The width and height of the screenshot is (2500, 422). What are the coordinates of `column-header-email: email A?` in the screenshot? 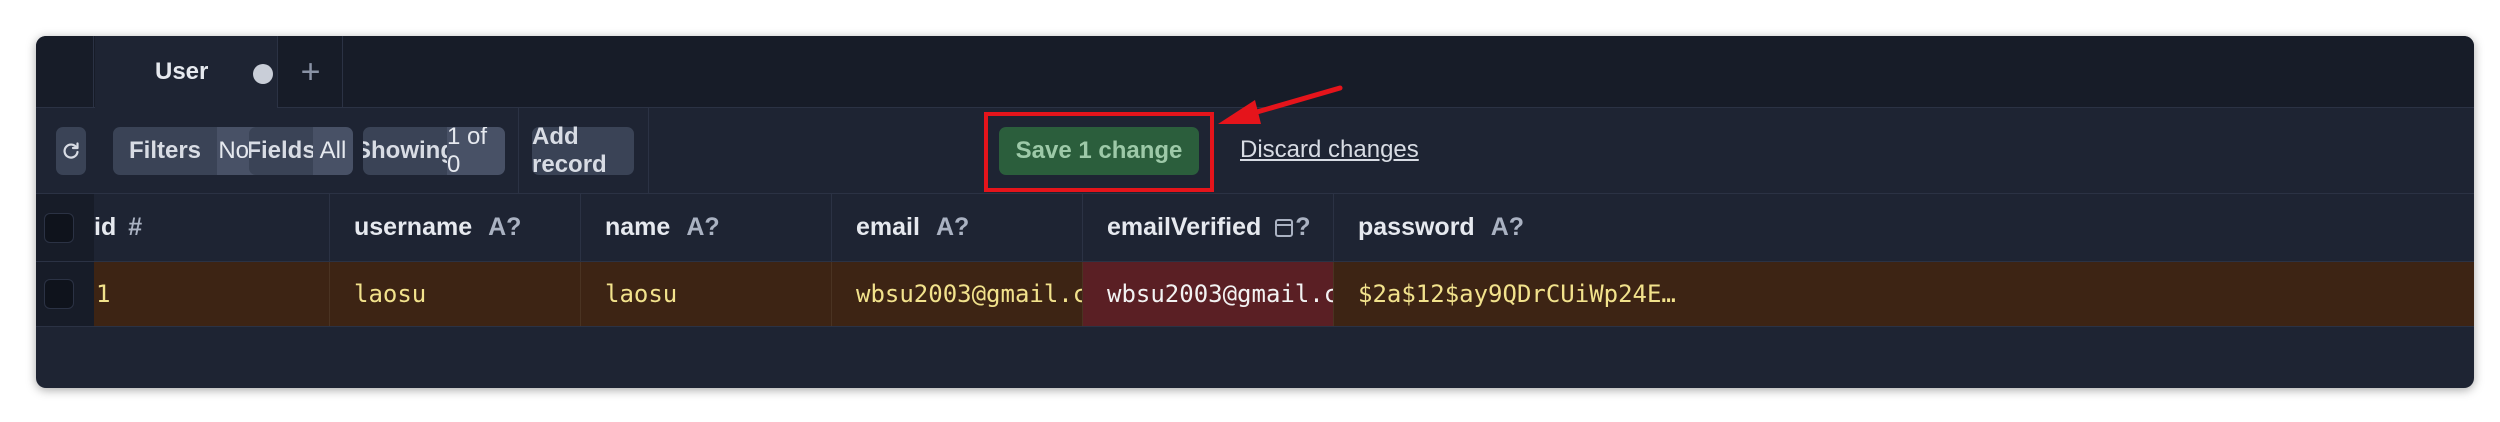 It's located at (957, 227).